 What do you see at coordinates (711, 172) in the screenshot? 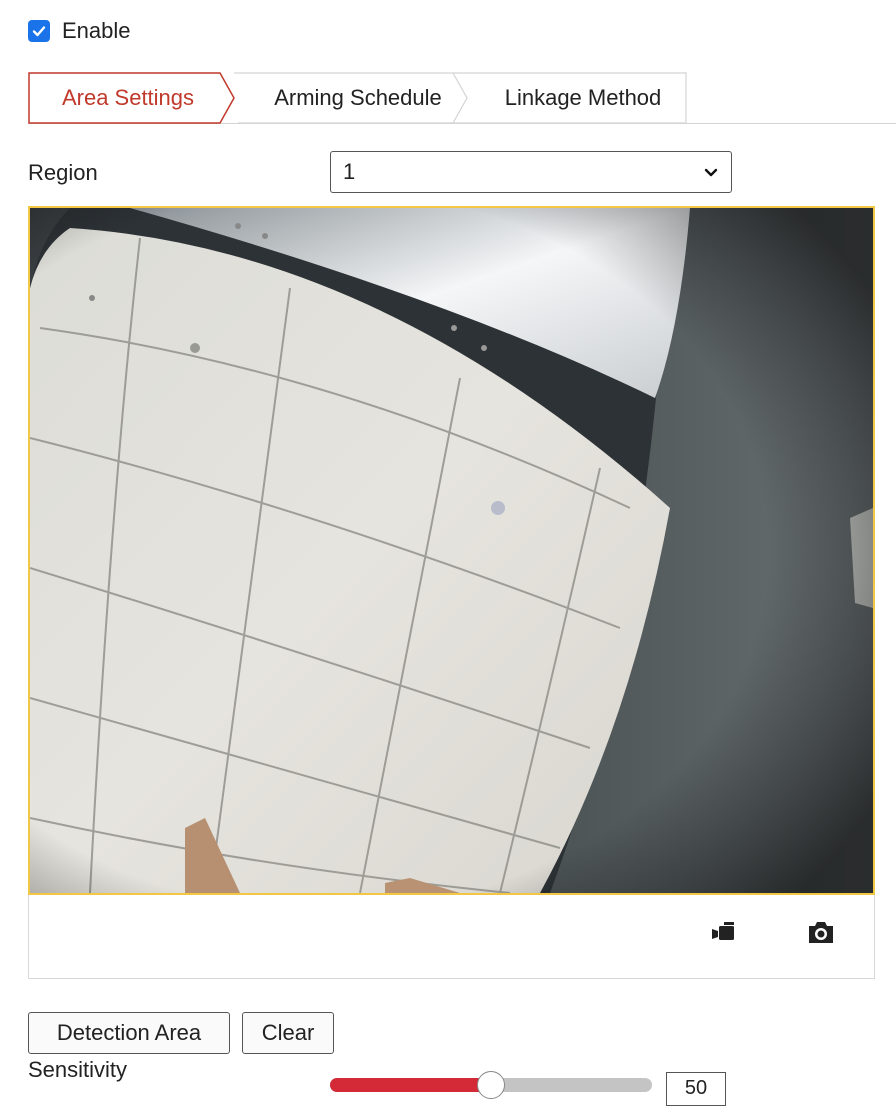
I see `chevron-down-icon` at bounding box center [711, 172].